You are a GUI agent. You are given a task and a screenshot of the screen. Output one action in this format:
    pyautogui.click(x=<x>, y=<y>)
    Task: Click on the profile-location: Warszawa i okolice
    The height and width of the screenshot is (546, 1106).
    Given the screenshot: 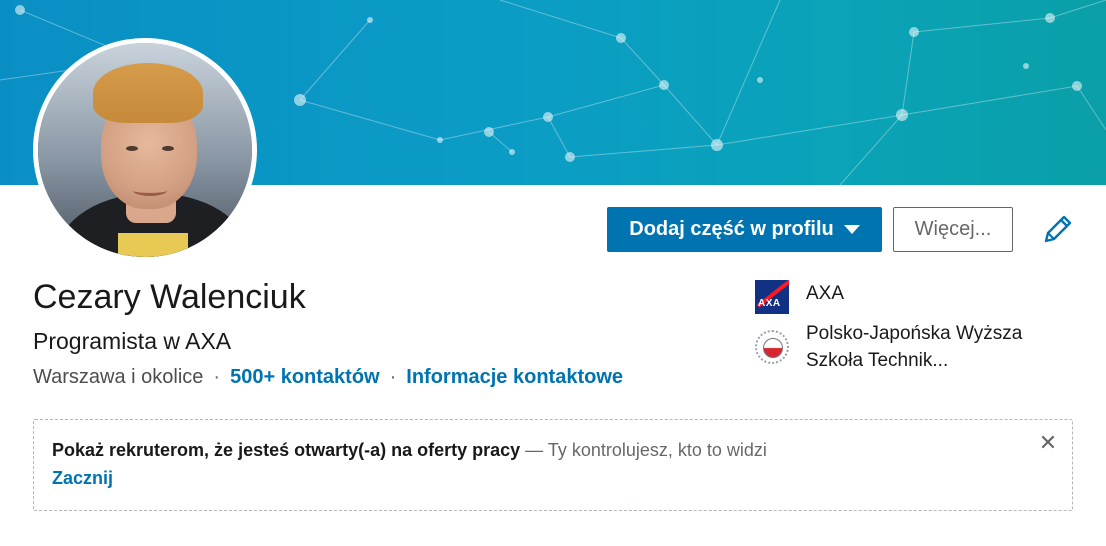 What is the action you would take?
    pyautogui.click(x=118, y=377)
    